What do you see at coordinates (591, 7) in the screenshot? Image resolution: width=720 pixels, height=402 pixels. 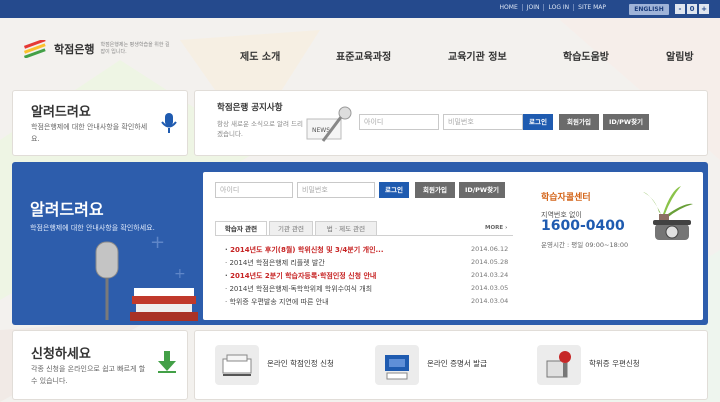 I see `sitemap-link: SITE MAP` at bounding box center [591, 7].